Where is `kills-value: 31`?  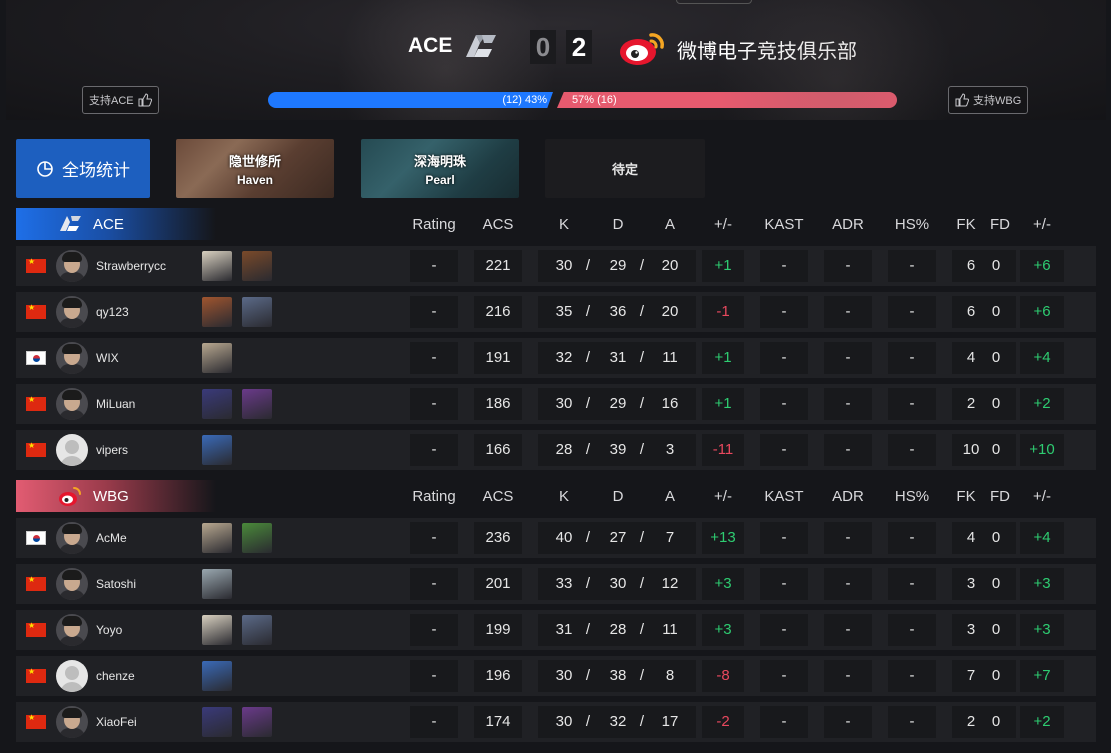 kills-value: 31 is located at coordinates (564, 629).